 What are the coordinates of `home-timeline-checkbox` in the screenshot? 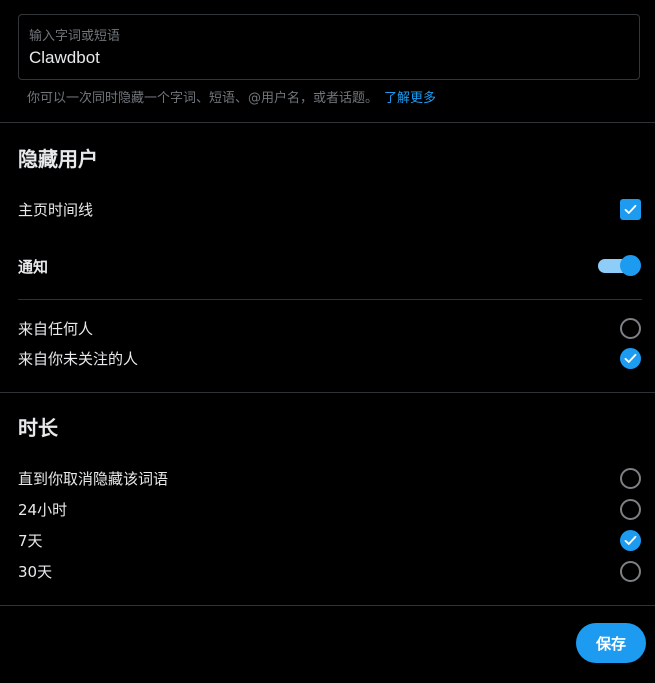 It's located at (630, 209).